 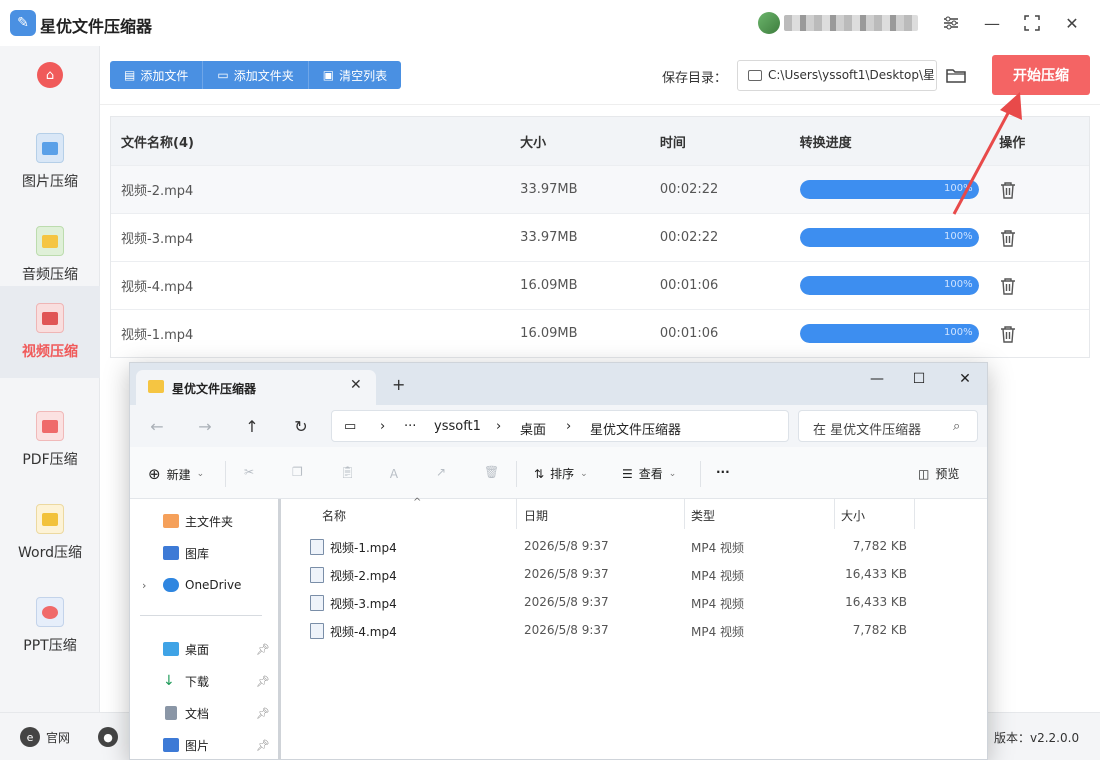 I want to click on explorer-close-icon: ✕, so click(x=965, y=379).